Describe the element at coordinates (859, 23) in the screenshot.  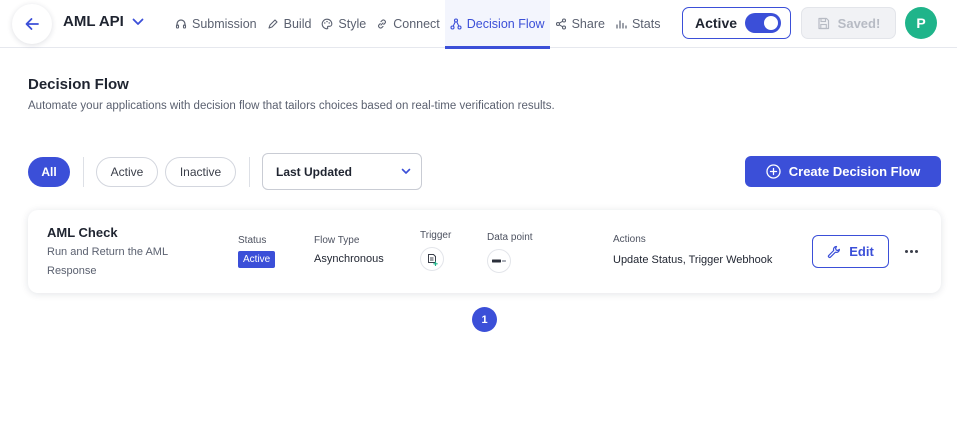
I see `saved-label: Saved!` at that location.